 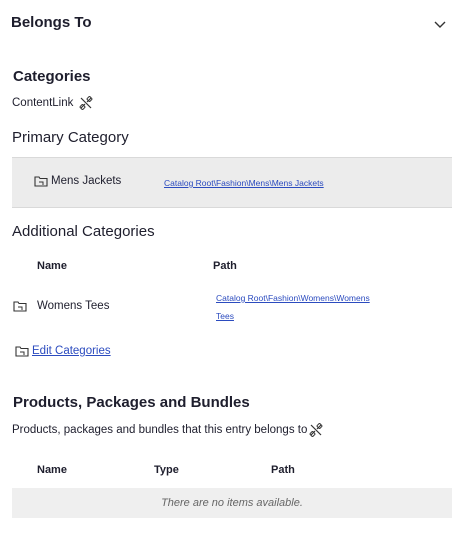 What do you see at coordinates (244, 183) in the screenshot?
I see `primary-category-path-link: Catalog Root\Fashion\Mens\Mens Jackets` at bounding box center [244, 183].